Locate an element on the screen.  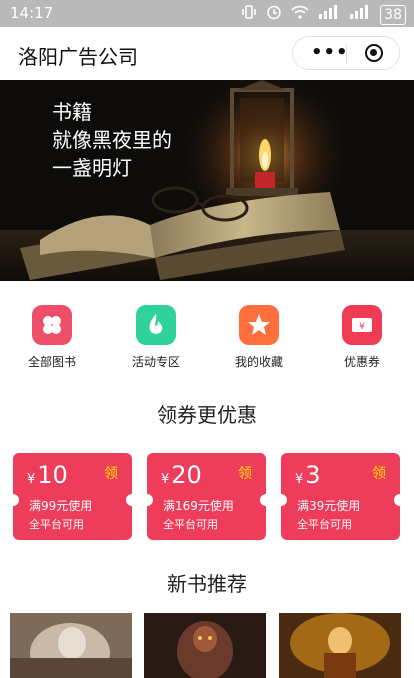
category-coupons: ¥ 优惠券 is located at coordinates (362, 333).